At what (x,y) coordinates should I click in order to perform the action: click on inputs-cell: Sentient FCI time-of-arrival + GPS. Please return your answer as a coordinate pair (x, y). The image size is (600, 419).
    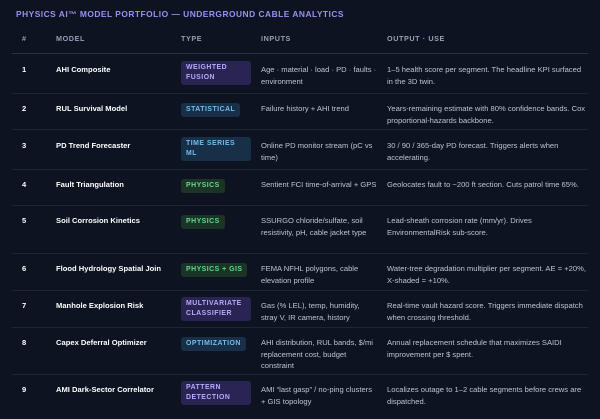
    Looking at the image, I should click on (314, 187).